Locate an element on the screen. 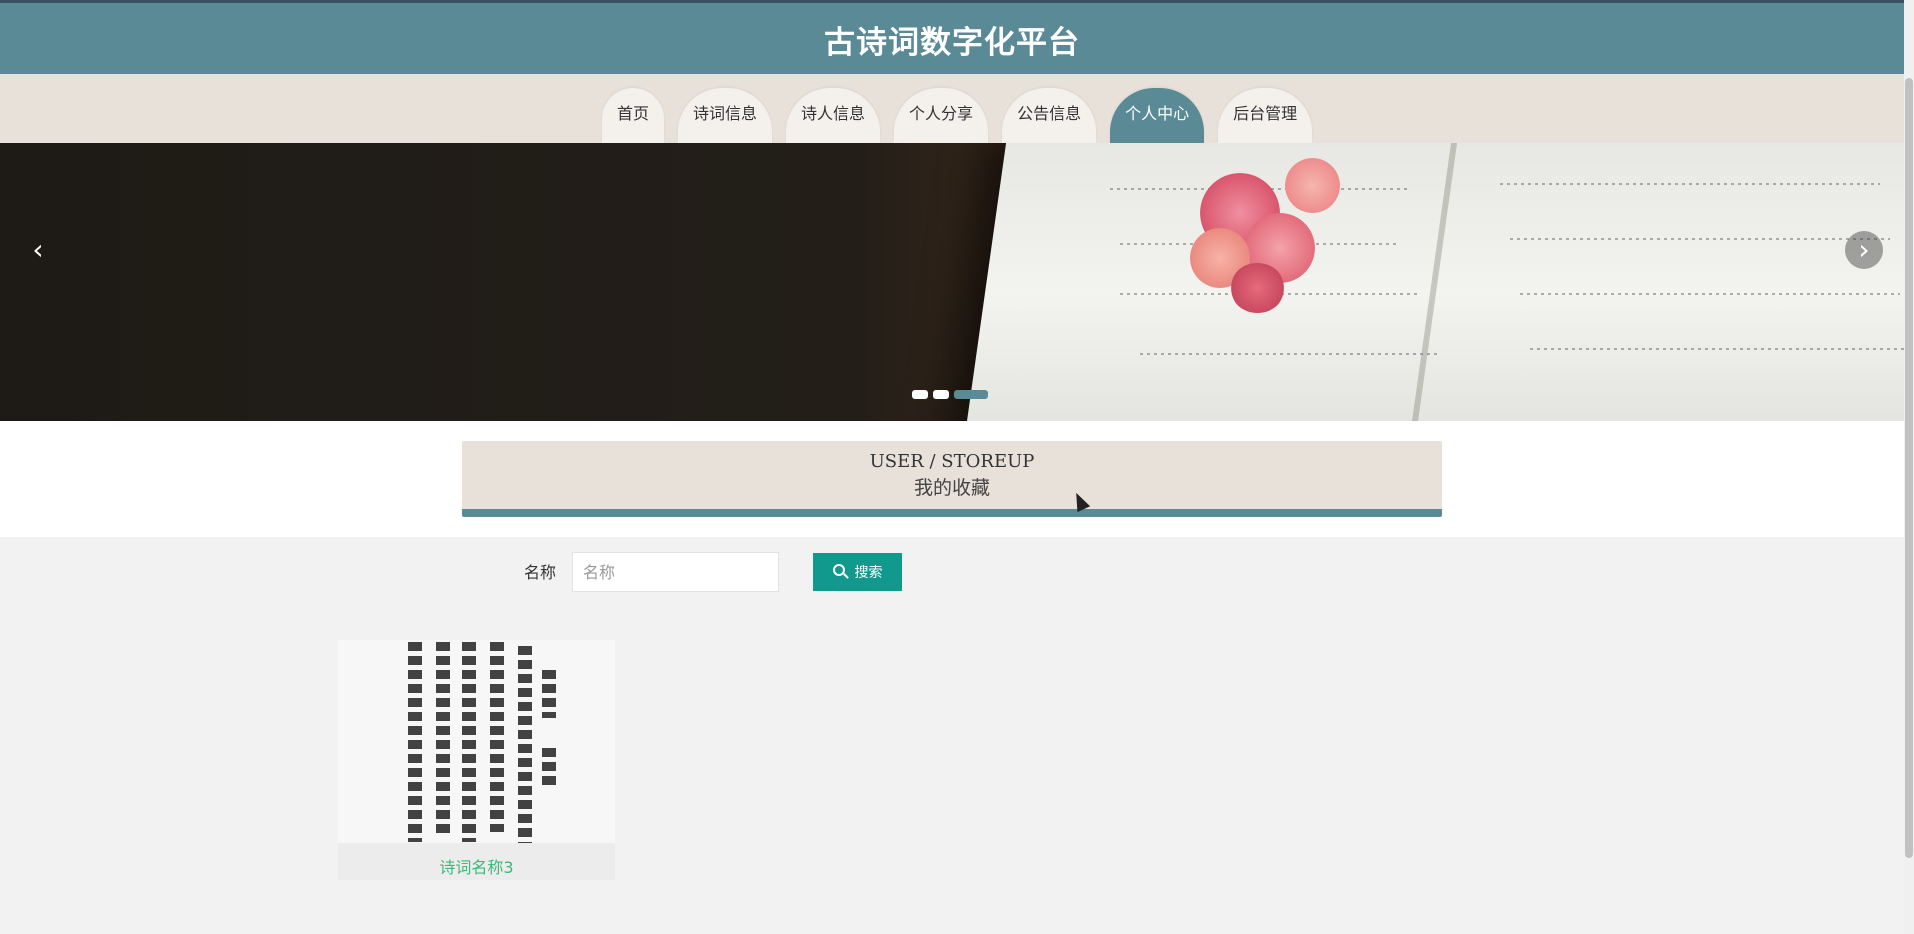 The image size is (1914, 934). carousel-prev-button: ‹ is located at coordinates (38, 250).